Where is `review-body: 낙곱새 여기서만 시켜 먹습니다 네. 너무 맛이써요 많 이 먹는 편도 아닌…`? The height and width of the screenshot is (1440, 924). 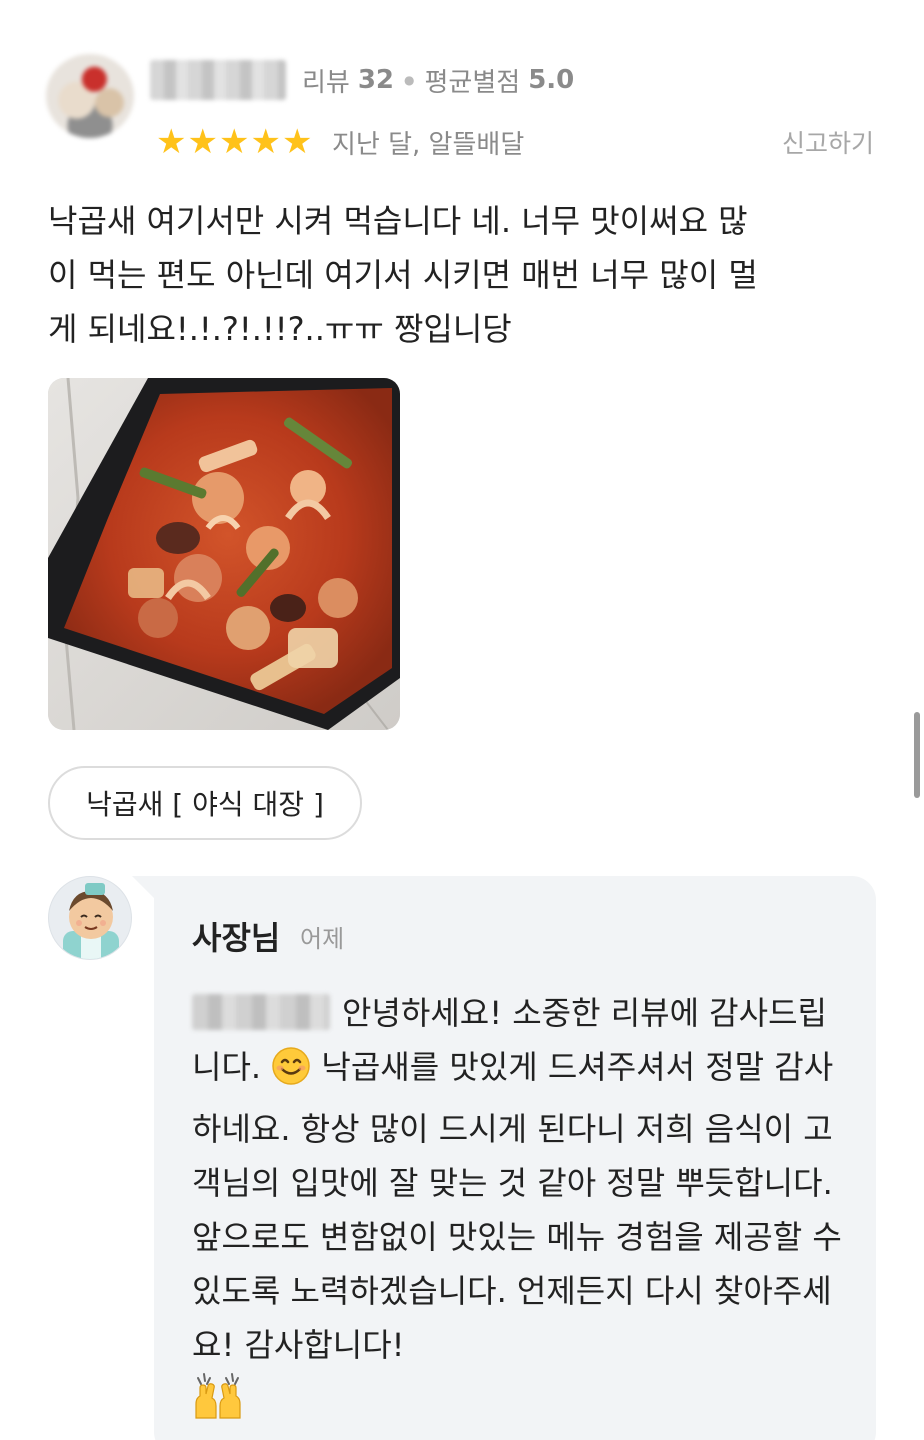
review-body: 낙곱새 여기서만 시켜 먹습니다 네. 너무 맛이써요 많 이 먹는 편도 아닌… is located at coordinates (403, 275).